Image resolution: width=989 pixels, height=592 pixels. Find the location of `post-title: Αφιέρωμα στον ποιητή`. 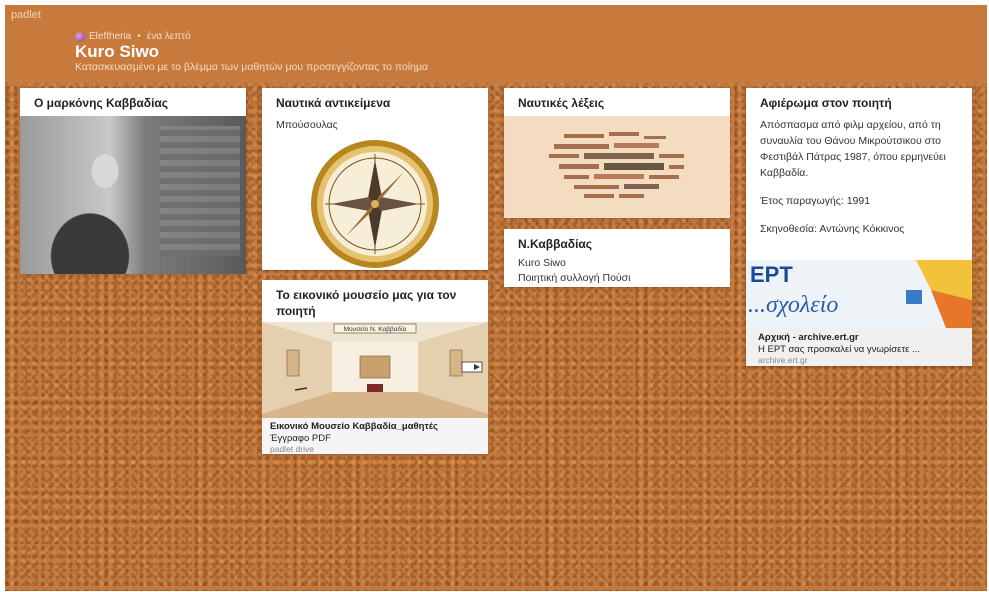

post-title: Αφιέρωμα στον ποιητή is located at coordinates (826, 103).